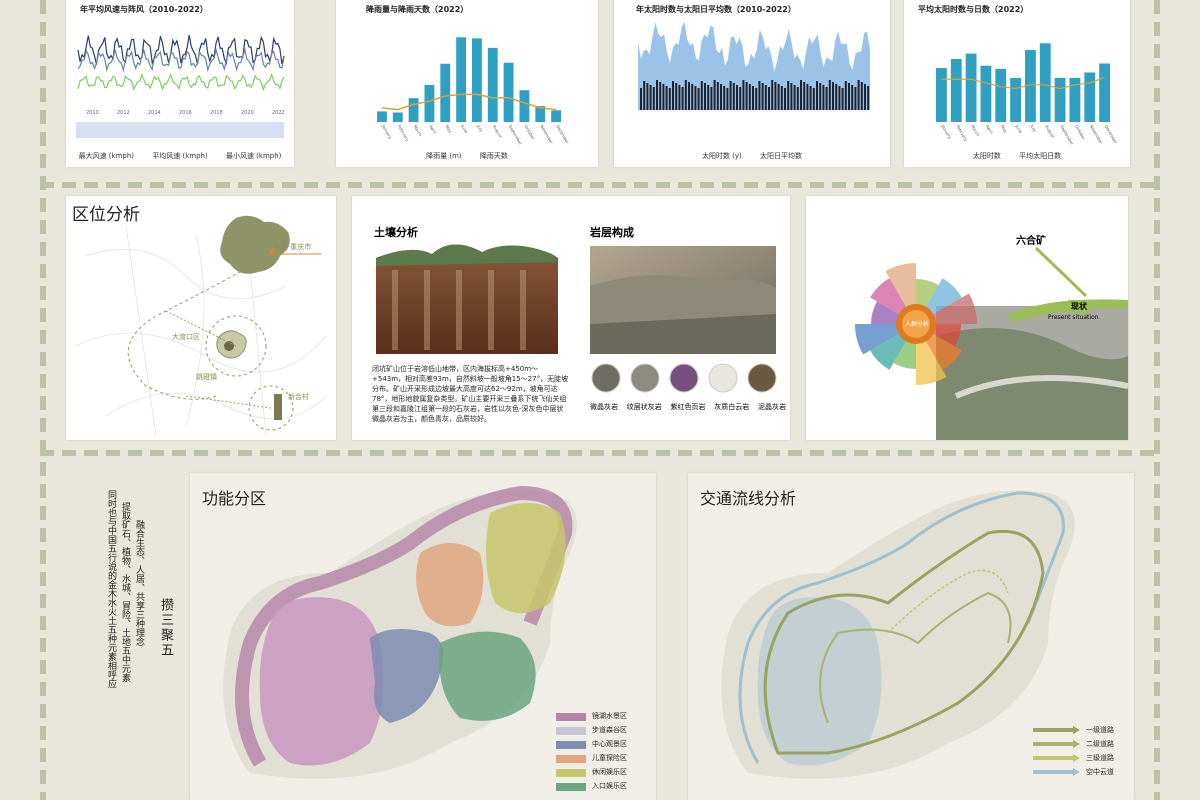 This screenshot has height=800, width=1200. I want to click on fn-legend-label: 儿童探险区, so click(609, 758).